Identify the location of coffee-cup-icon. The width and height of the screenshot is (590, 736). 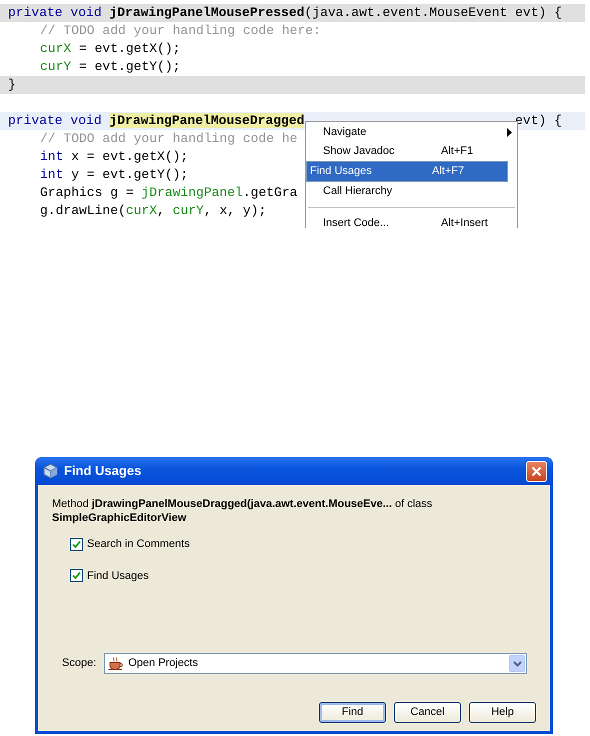
(116, 663).